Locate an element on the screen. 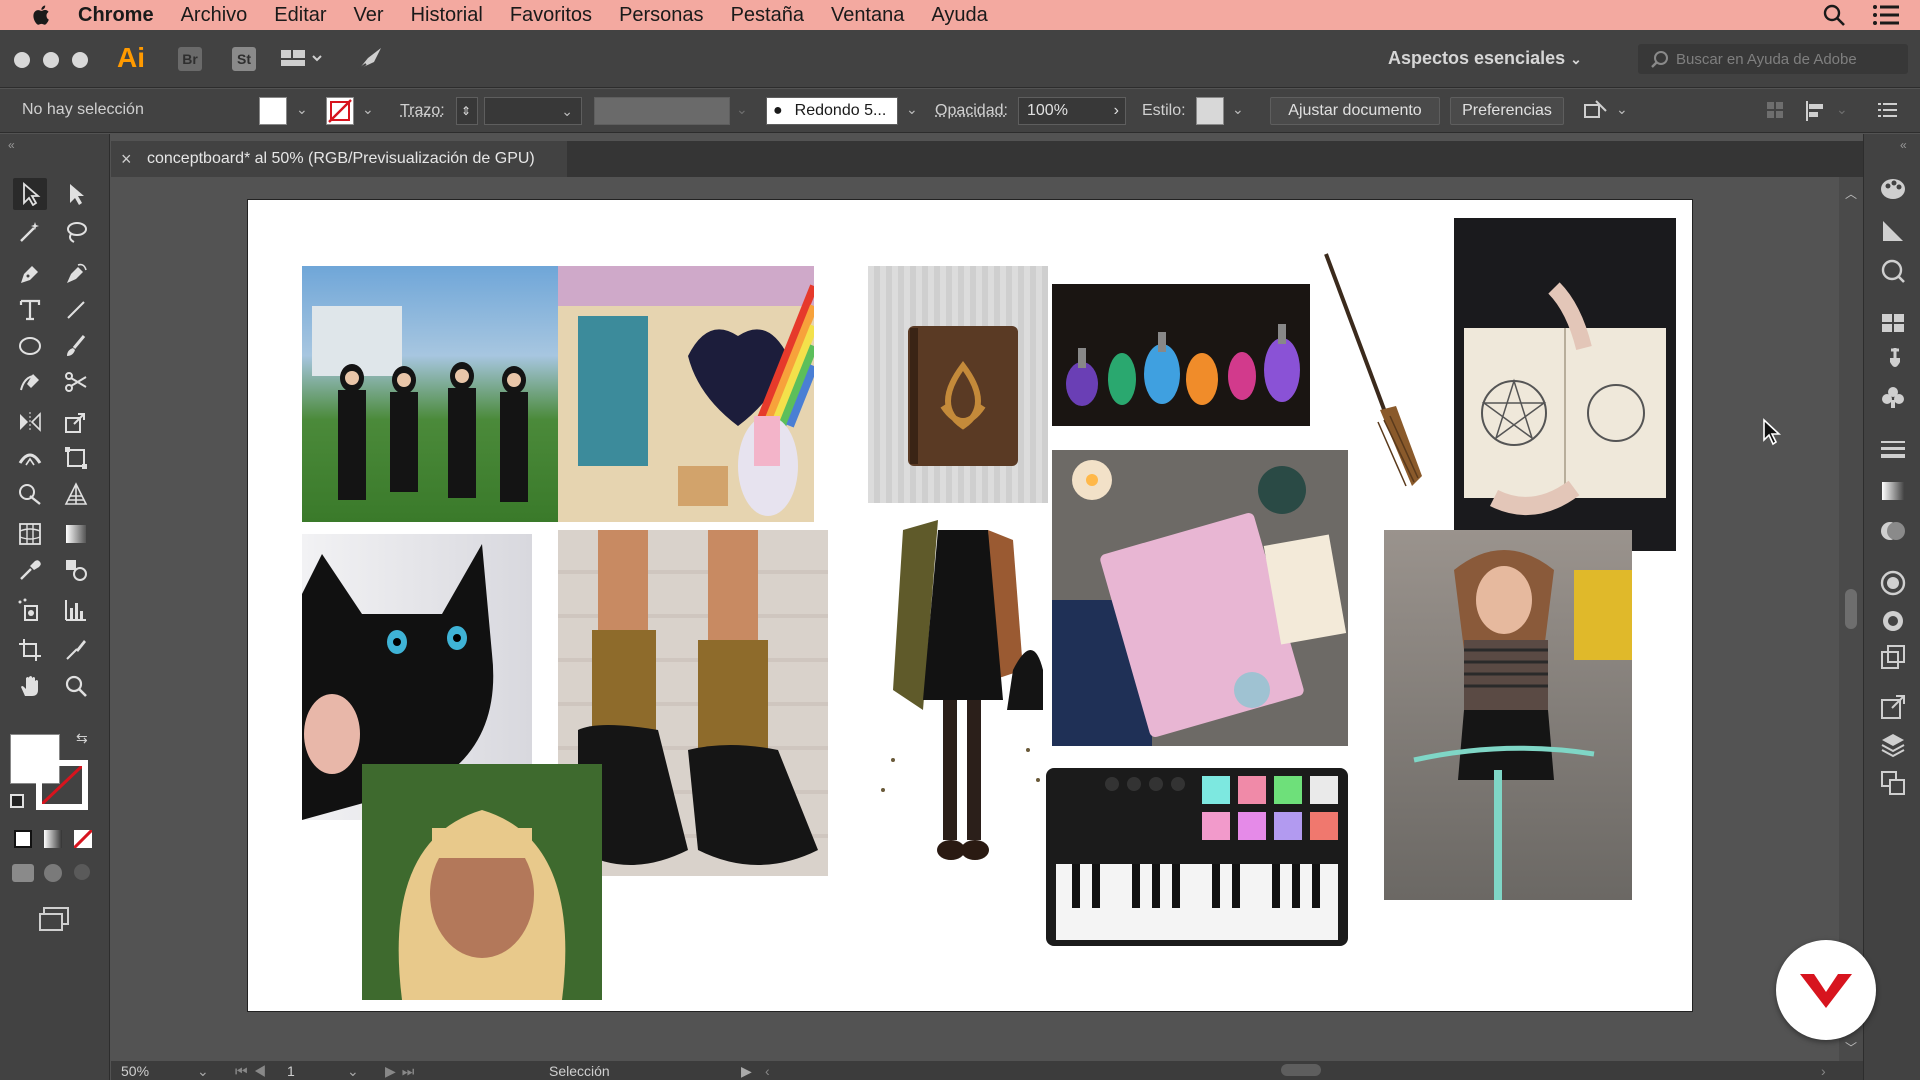  shape-builder-tool-icon is located at coordinates (30, 494).